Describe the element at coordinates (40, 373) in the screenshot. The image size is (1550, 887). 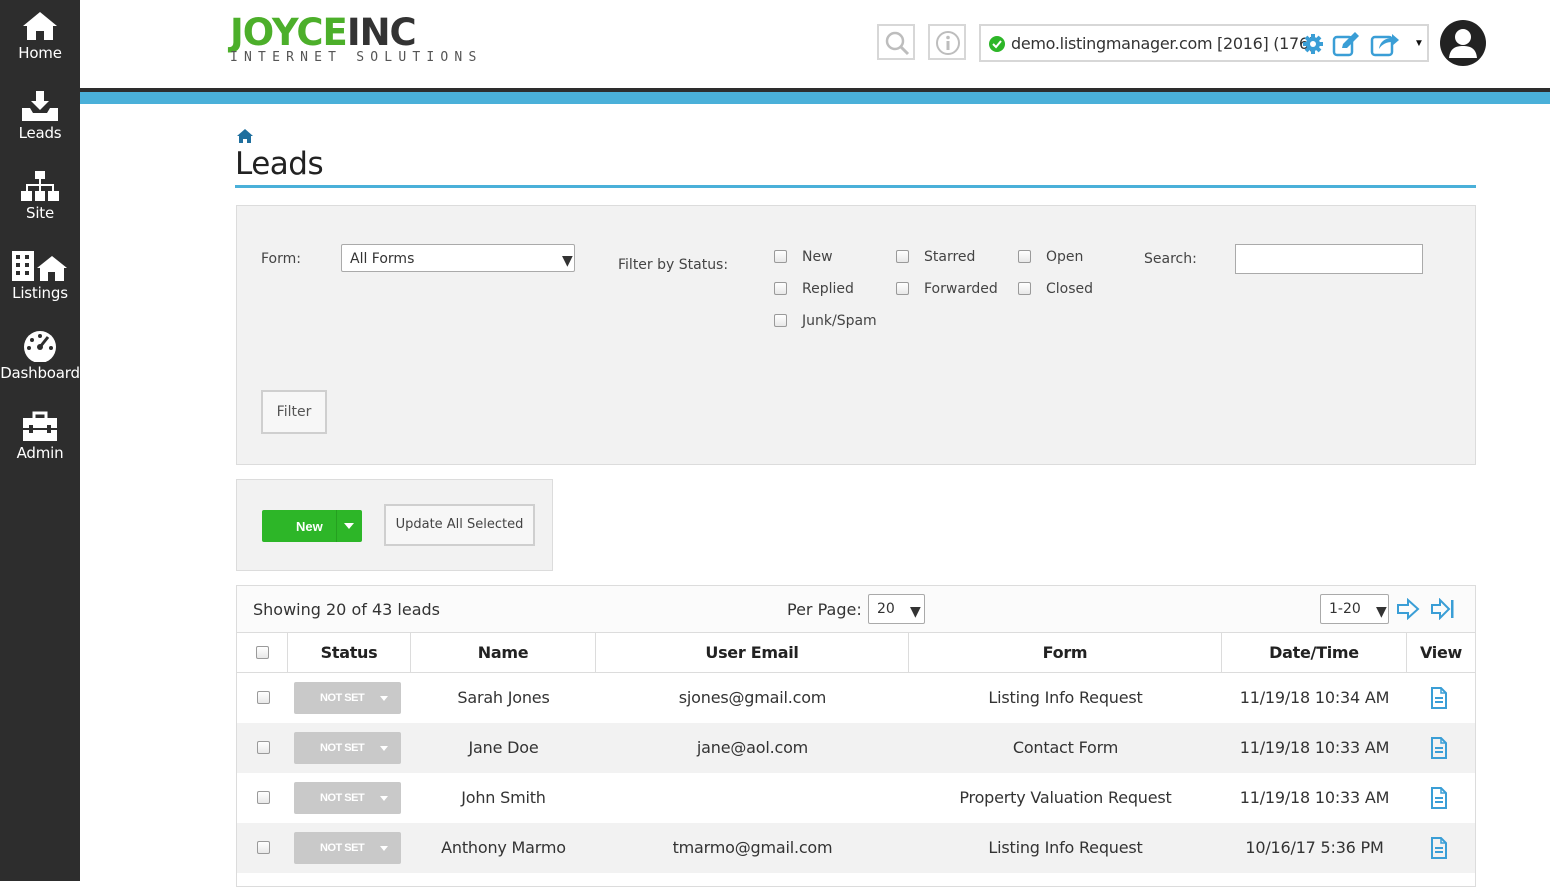
I see `sidebar-item-label: Dashboard` at that location.